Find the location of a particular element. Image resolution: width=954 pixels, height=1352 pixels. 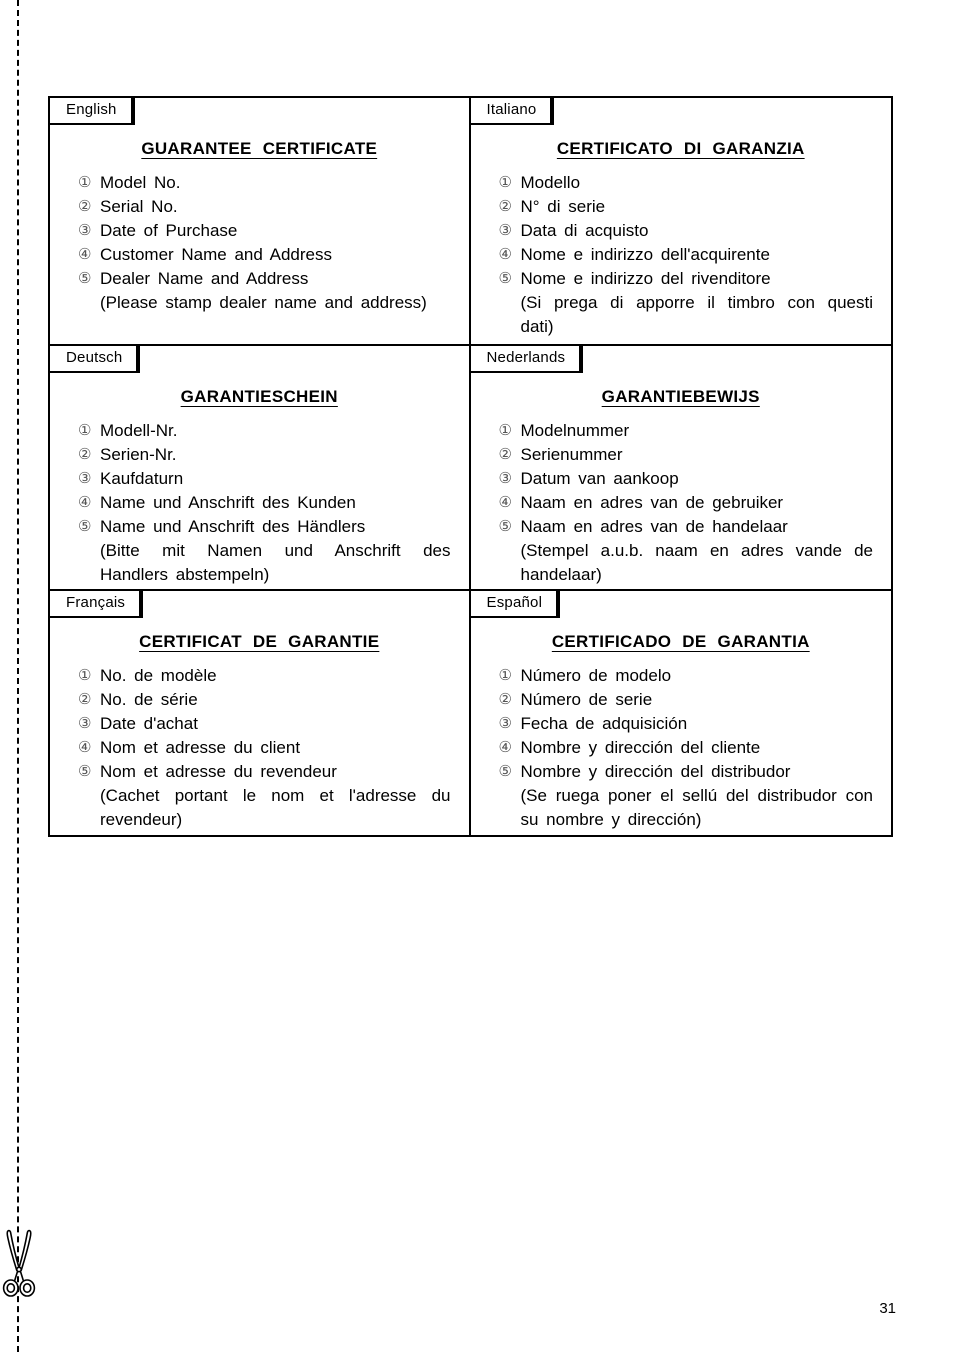

list-item: ④ Nom et adresse du client is located at coordinates (264, 748).